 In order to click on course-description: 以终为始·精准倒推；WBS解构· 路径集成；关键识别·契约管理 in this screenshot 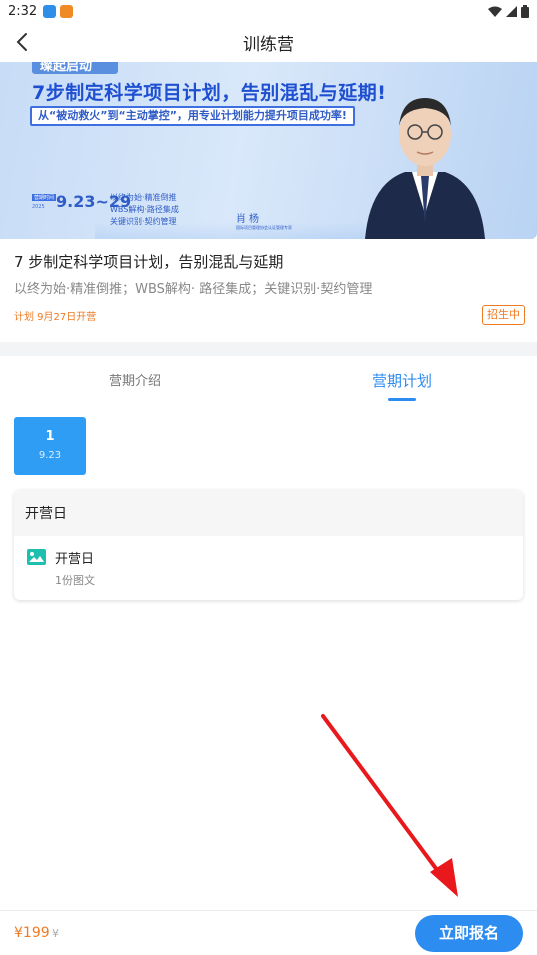, I will do `click(193, 289)`.